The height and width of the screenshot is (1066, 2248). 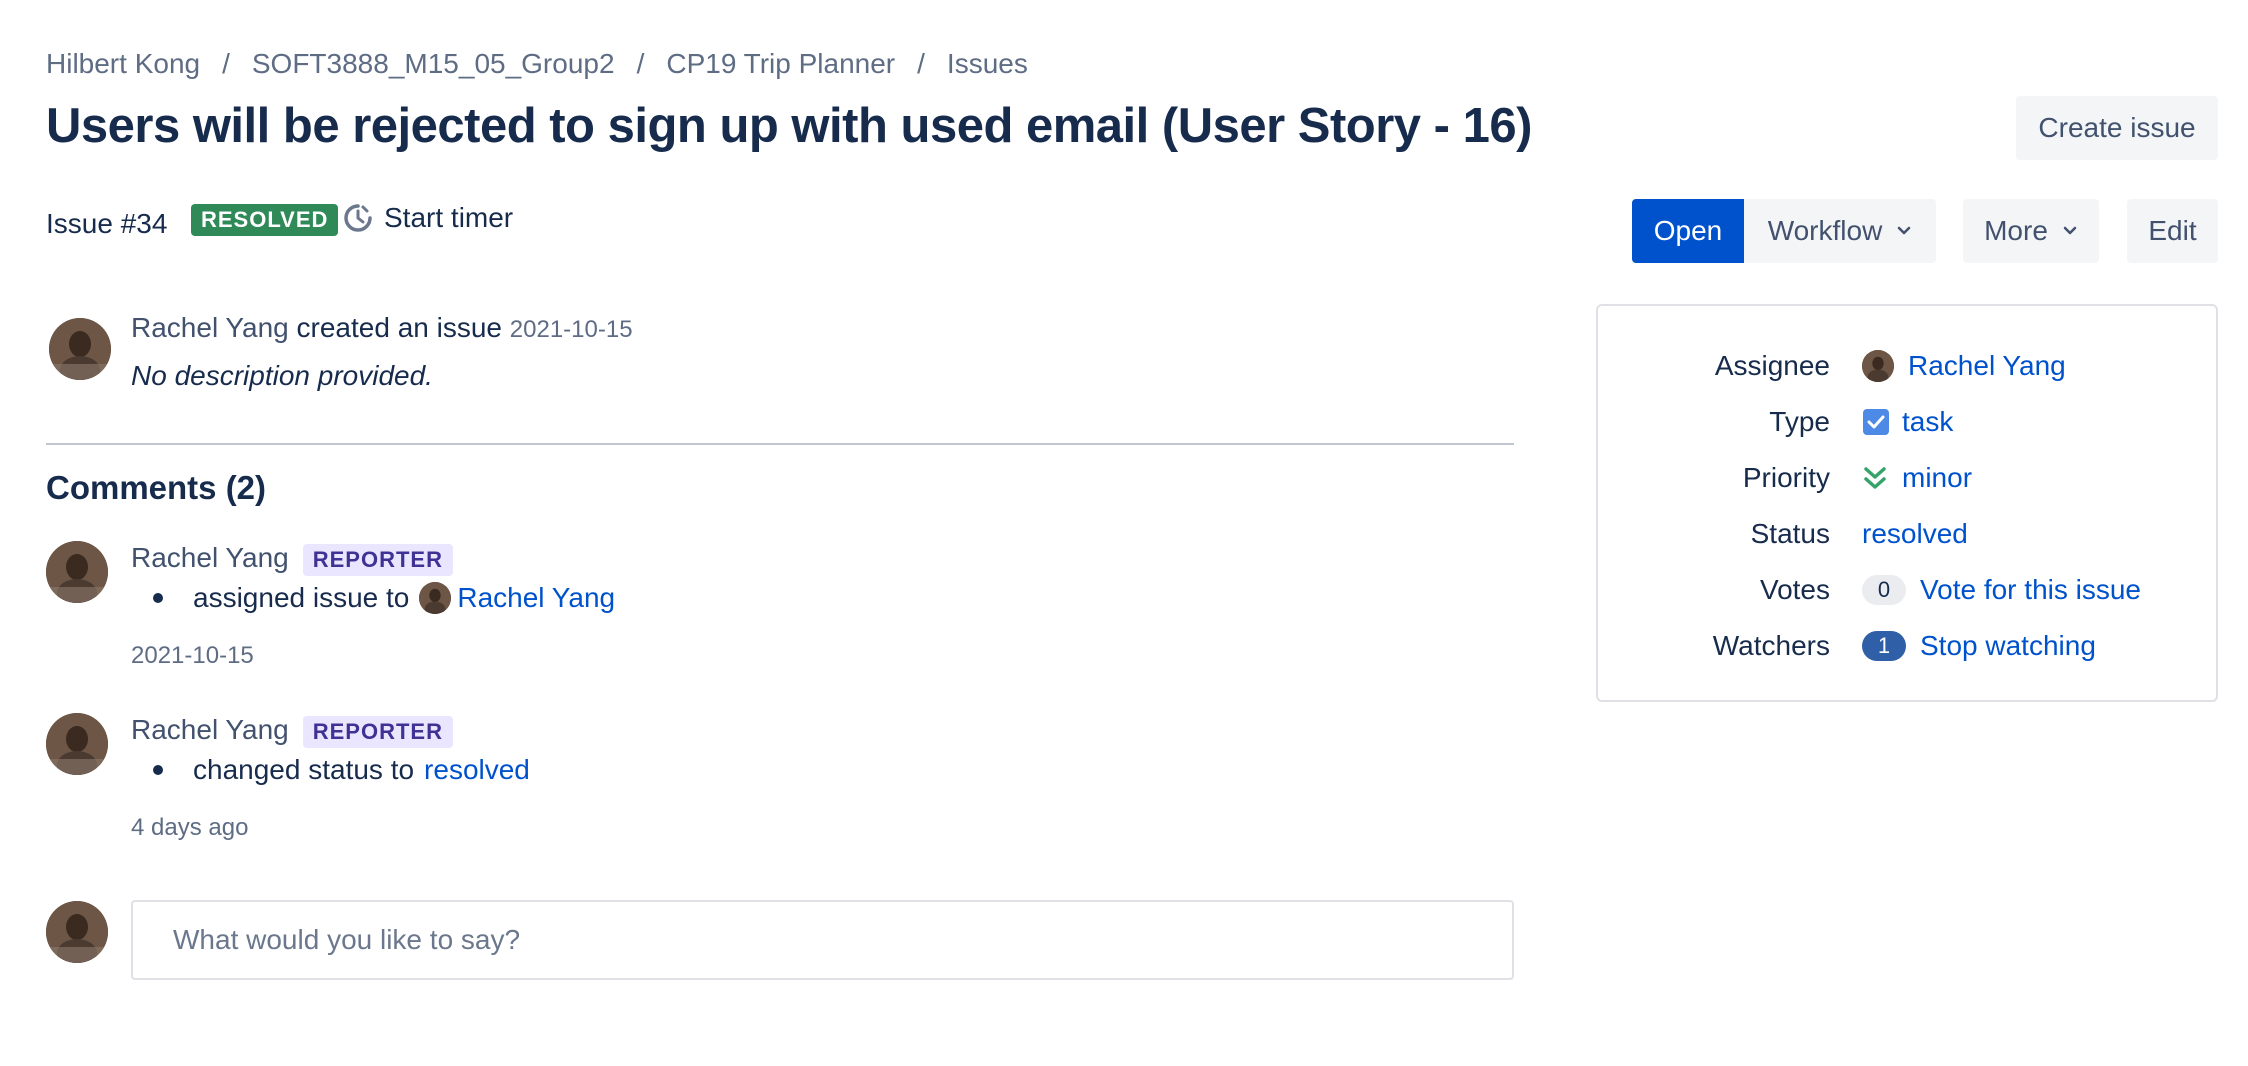 What do you see at coordinates (1937, 478) in the screenshot?
I see `priority-link: minor` at bounding box center [1937, 478].